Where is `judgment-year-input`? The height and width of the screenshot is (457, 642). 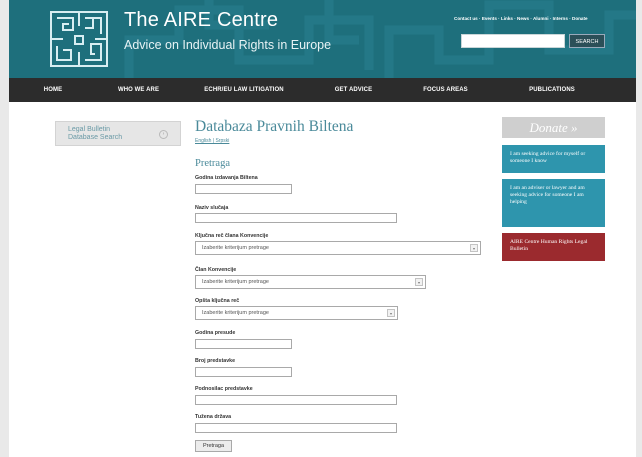 judgment-year-input is located at coordinates (243, 344).